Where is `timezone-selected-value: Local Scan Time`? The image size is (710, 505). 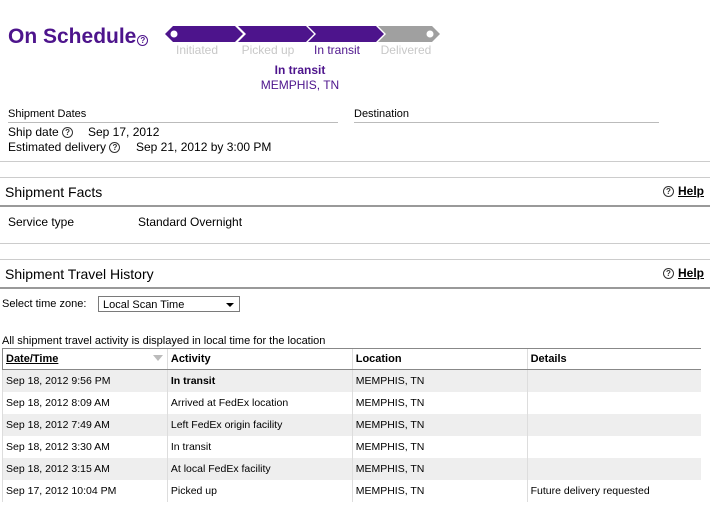 timezone-selected-value: Local Scan Time is located at coordinates (144, 305).